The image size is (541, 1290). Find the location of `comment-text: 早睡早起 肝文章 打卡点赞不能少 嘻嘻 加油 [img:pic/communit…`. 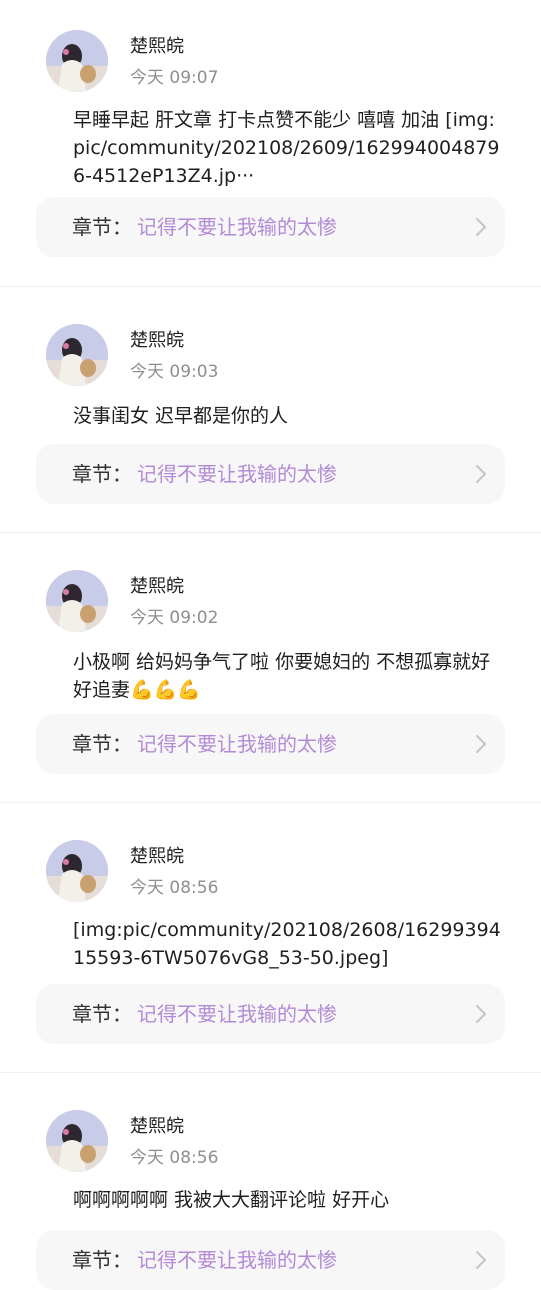

comment-text: 早睡早起 肝文章 打卡点赞不能少 嘻嘻 加油 [img:pic/communit… is located at coordinates (286, 148).